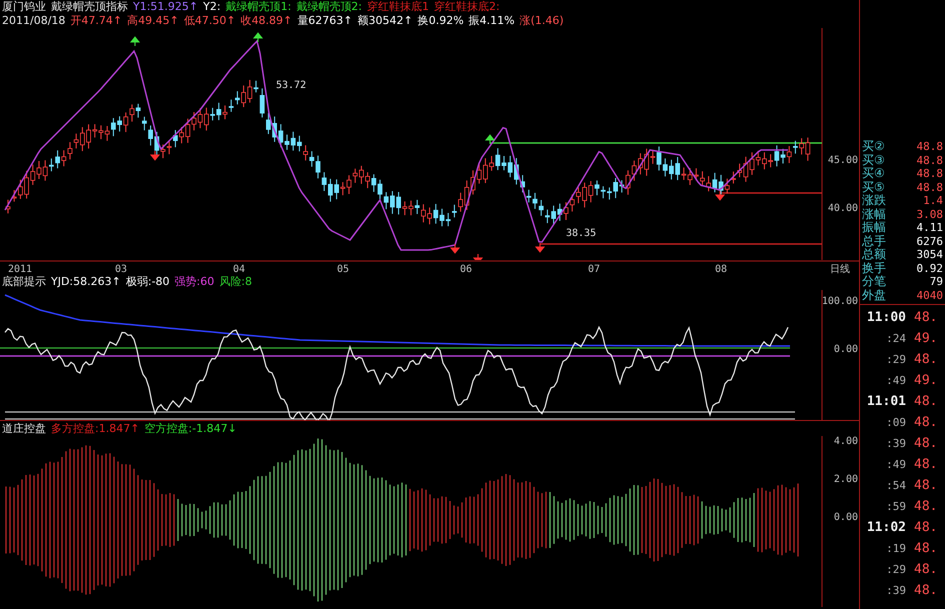 Image resolution: width=945 pixels, height=609 pixels. What do you see at coordinates (721, 269) in the screenshot?
I see `date-axis-label: 08` at bounding box center [721, 269].